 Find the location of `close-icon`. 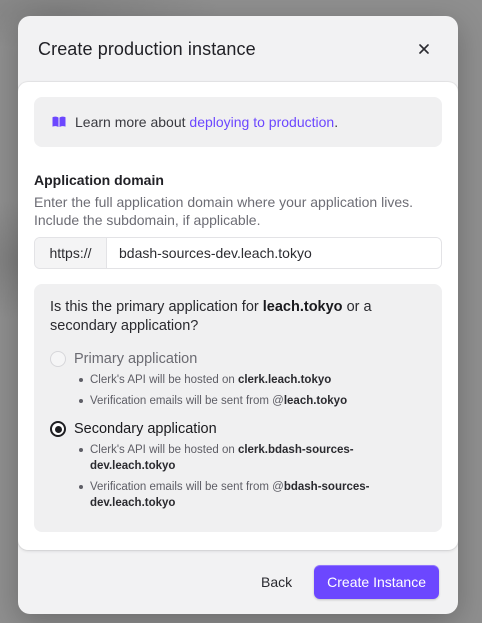

close-icon is located at coordinates (424, 49).